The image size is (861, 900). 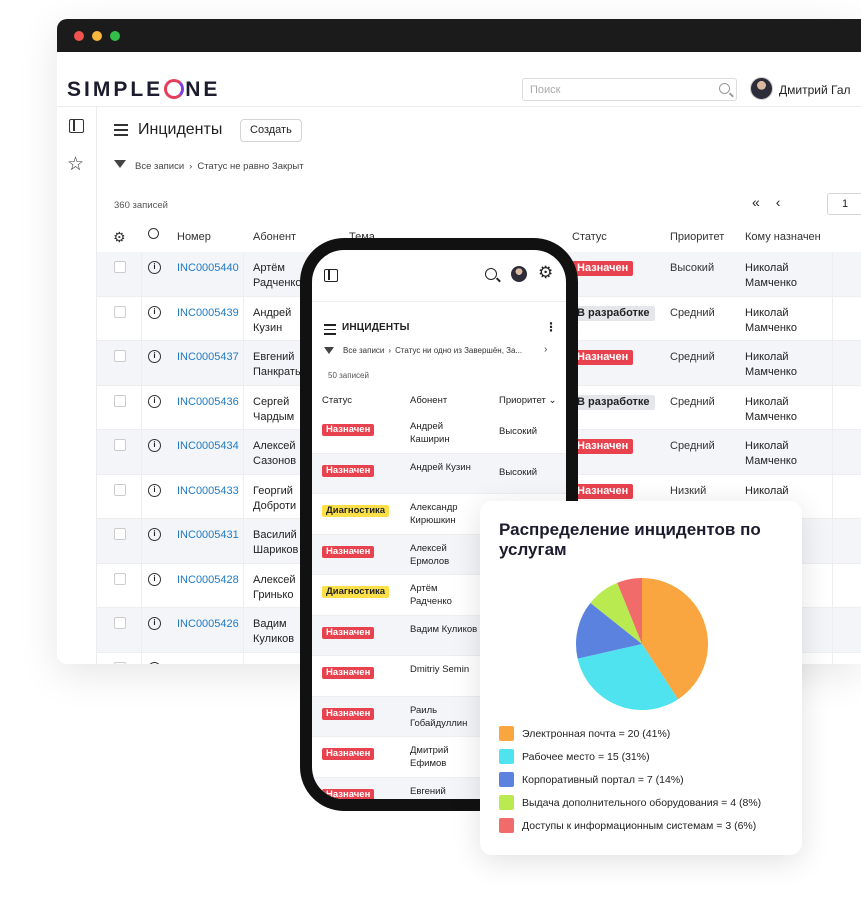 I want to click on abonent-cell: Дмитрий Ефимов, so click(x=429, y=757).